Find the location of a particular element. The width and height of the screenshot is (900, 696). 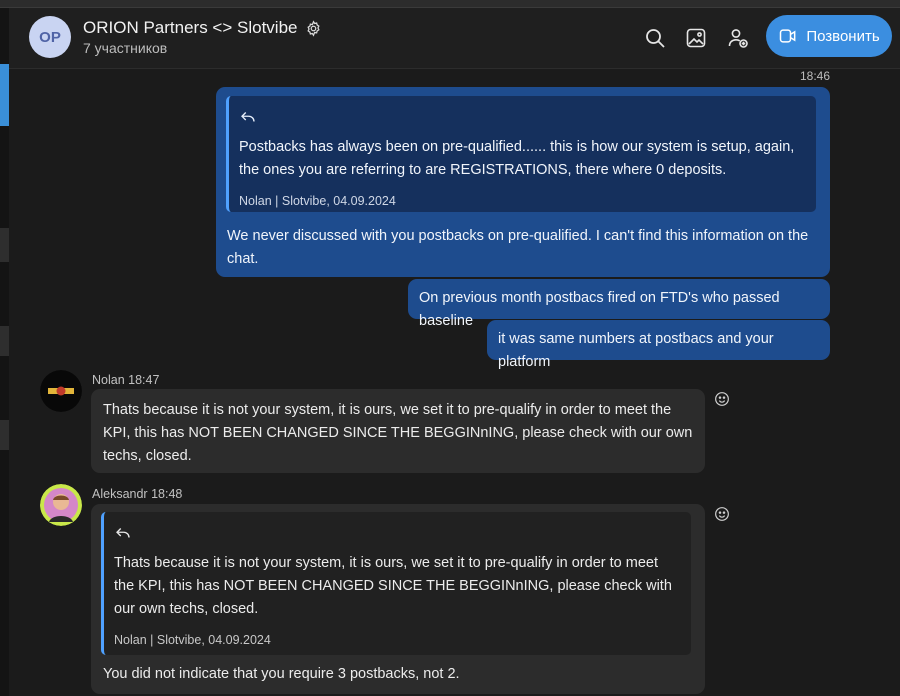

call-button: Позвонить is located at coordinates (829, 36).